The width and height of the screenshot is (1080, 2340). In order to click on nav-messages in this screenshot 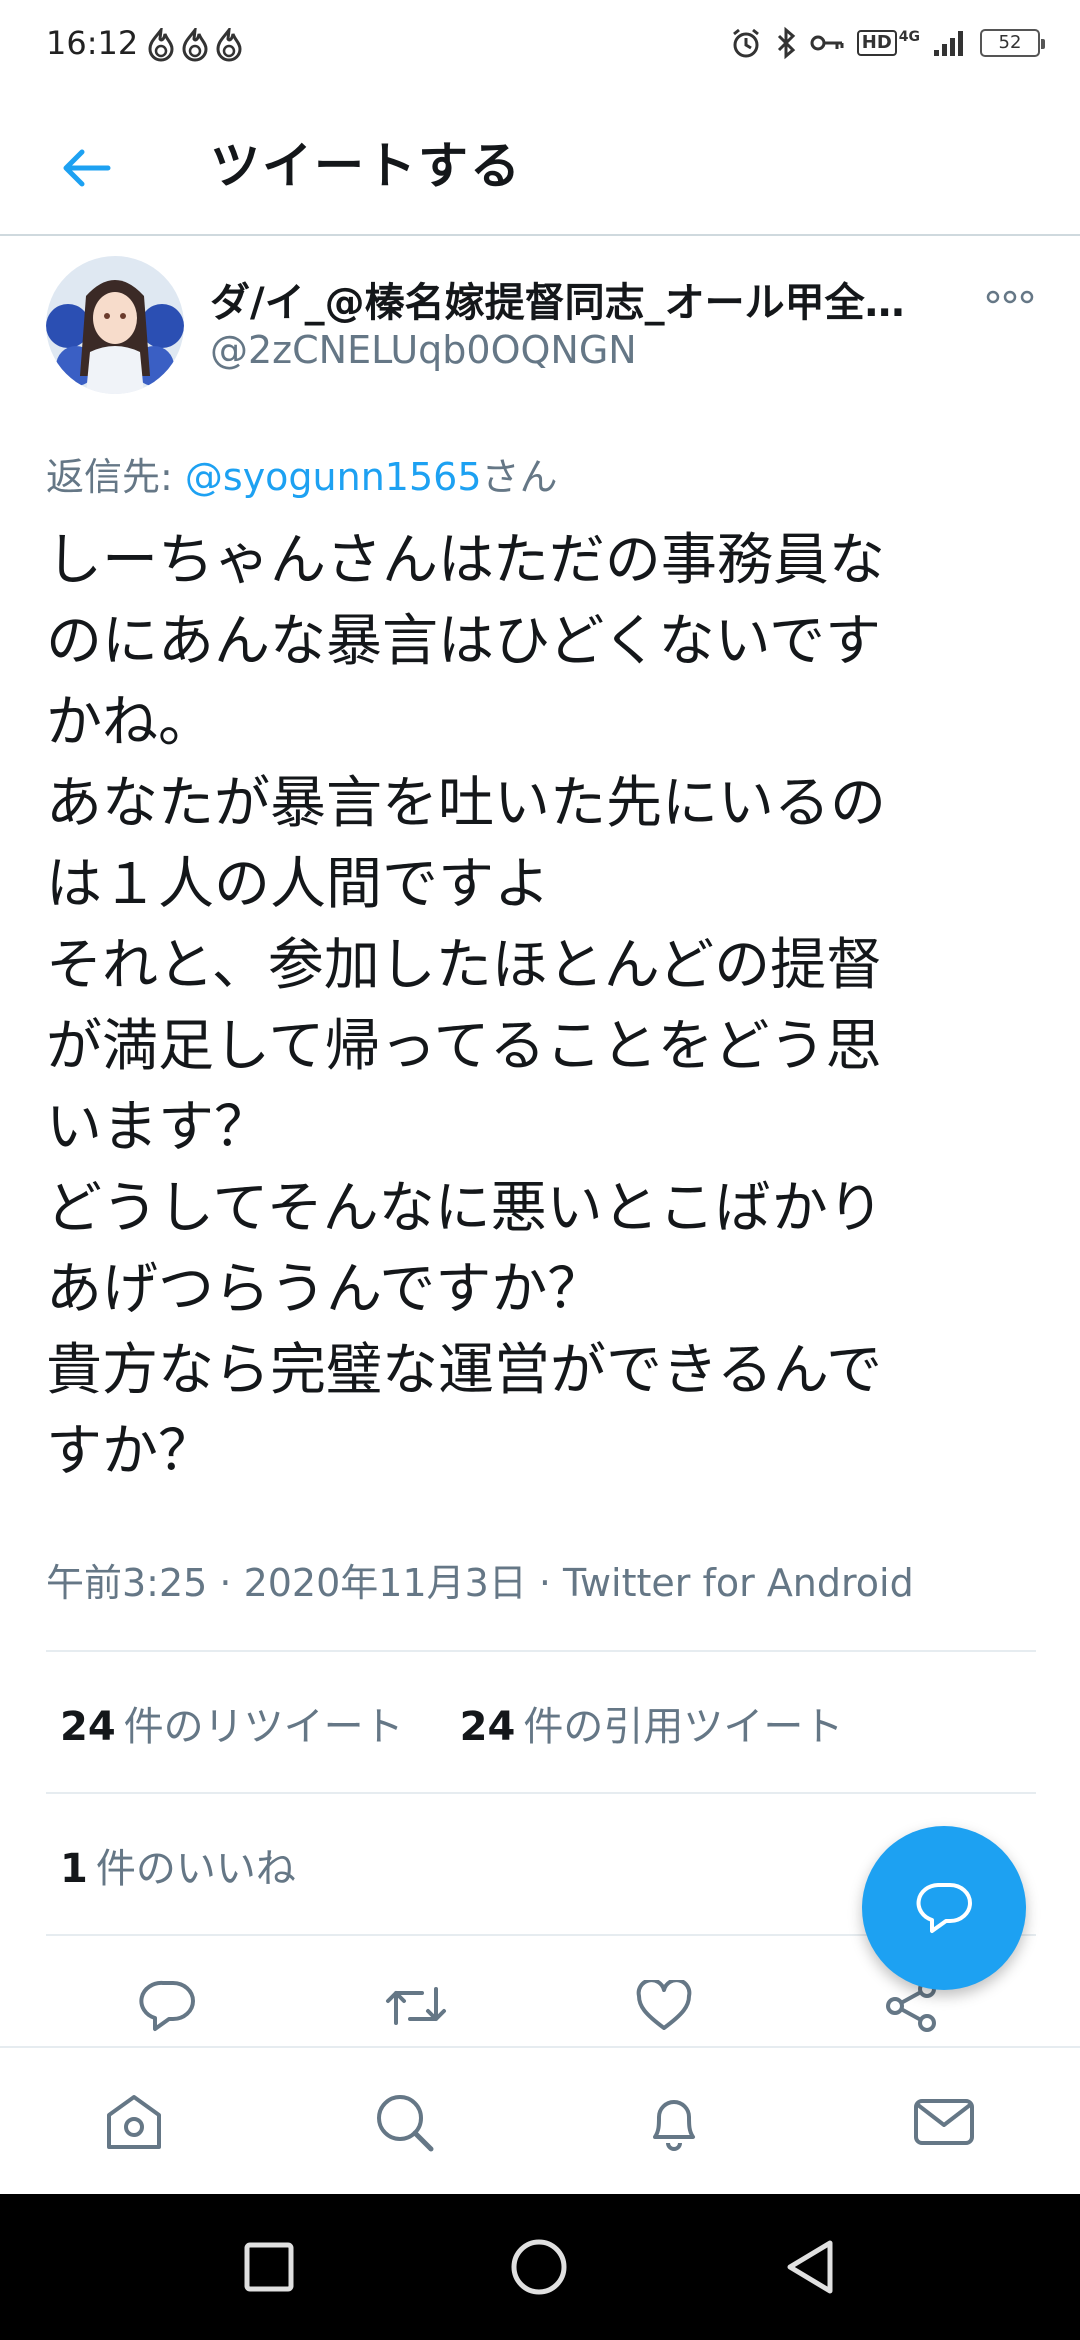, I will do `click(944, 2122)`.